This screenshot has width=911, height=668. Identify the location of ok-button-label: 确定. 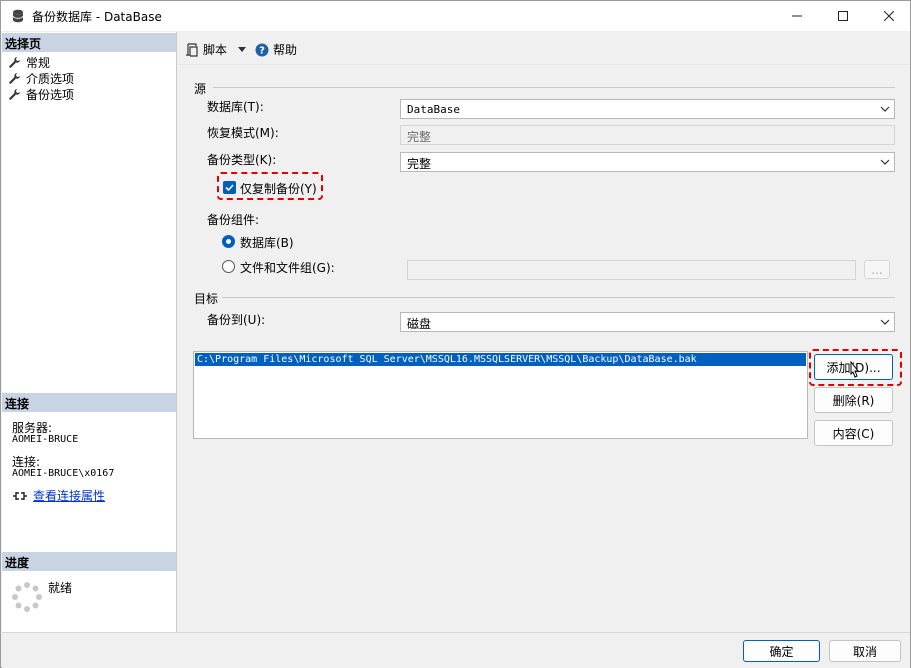
(781, 651).